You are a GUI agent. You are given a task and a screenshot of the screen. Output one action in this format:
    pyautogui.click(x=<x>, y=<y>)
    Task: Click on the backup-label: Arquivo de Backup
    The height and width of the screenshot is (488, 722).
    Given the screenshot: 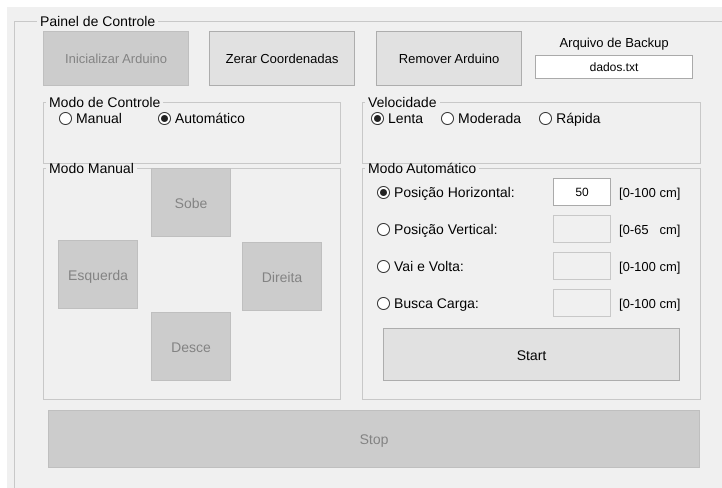 What is the action you would take?
    pyautogui.click(x=614, y=42)
    